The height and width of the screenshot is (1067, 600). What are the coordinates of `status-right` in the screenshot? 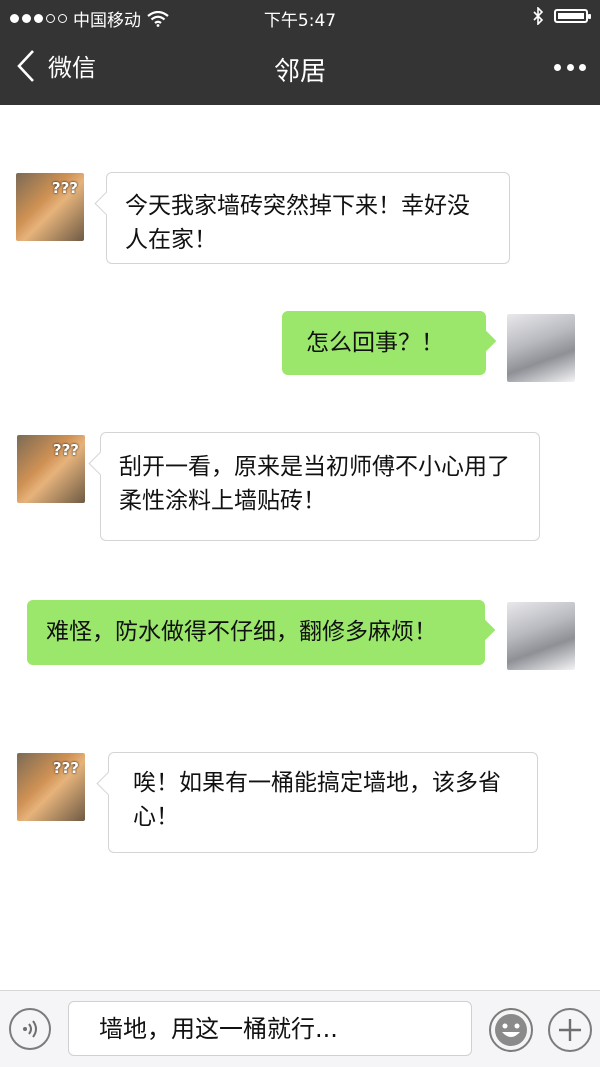 It's located at (561, 16).